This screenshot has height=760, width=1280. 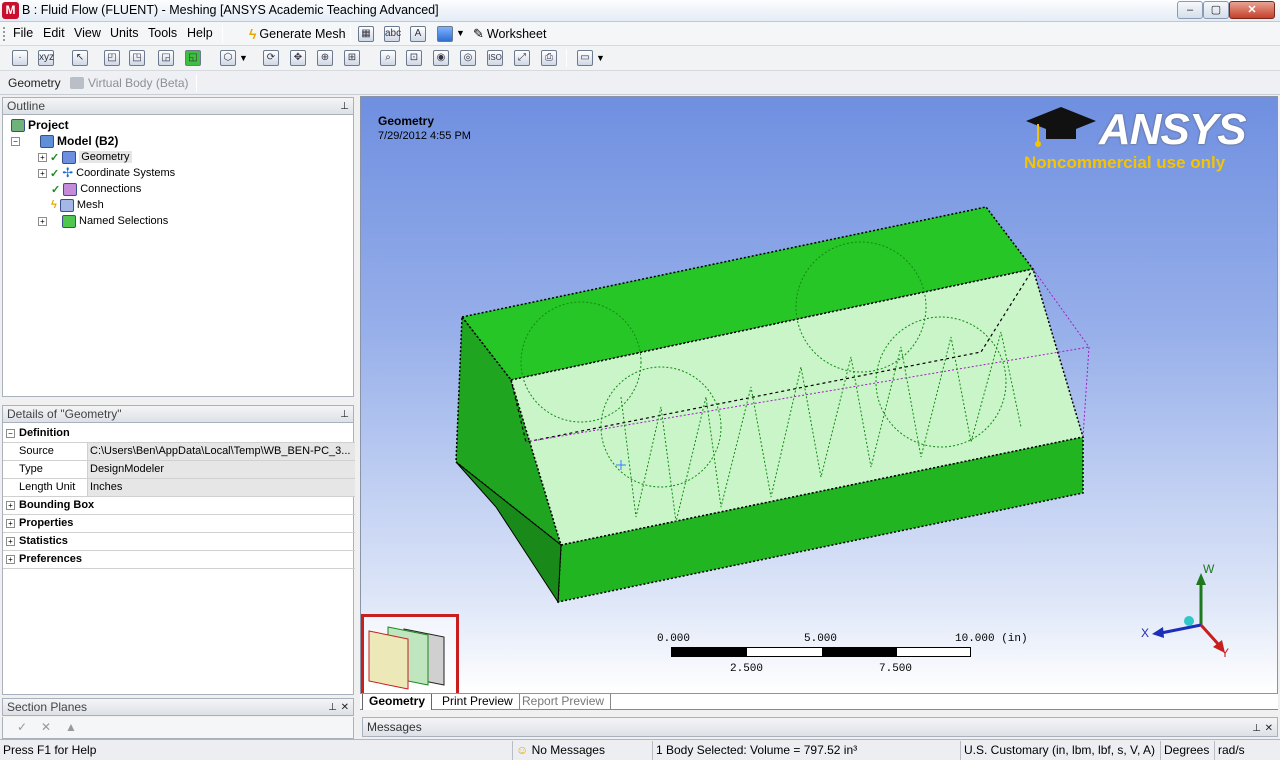 What do you see at coordinates (1247, 750) in the screenshot?
I see `status-rate: rad/s` at bounding box center [1247, 750].